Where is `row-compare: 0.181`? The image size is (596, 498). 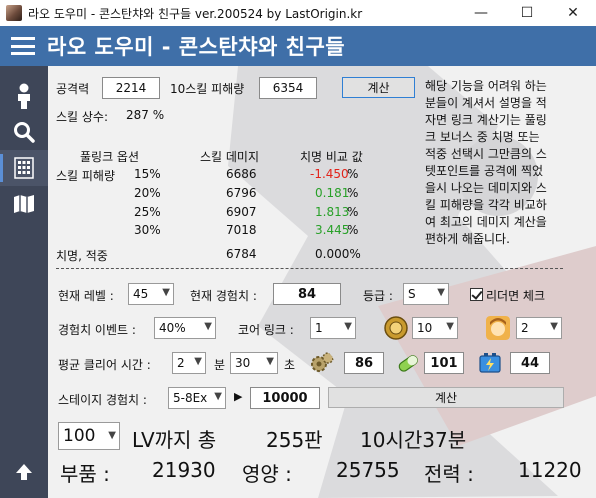
row-compare: 0.181 is located at coordinates (332, 193).